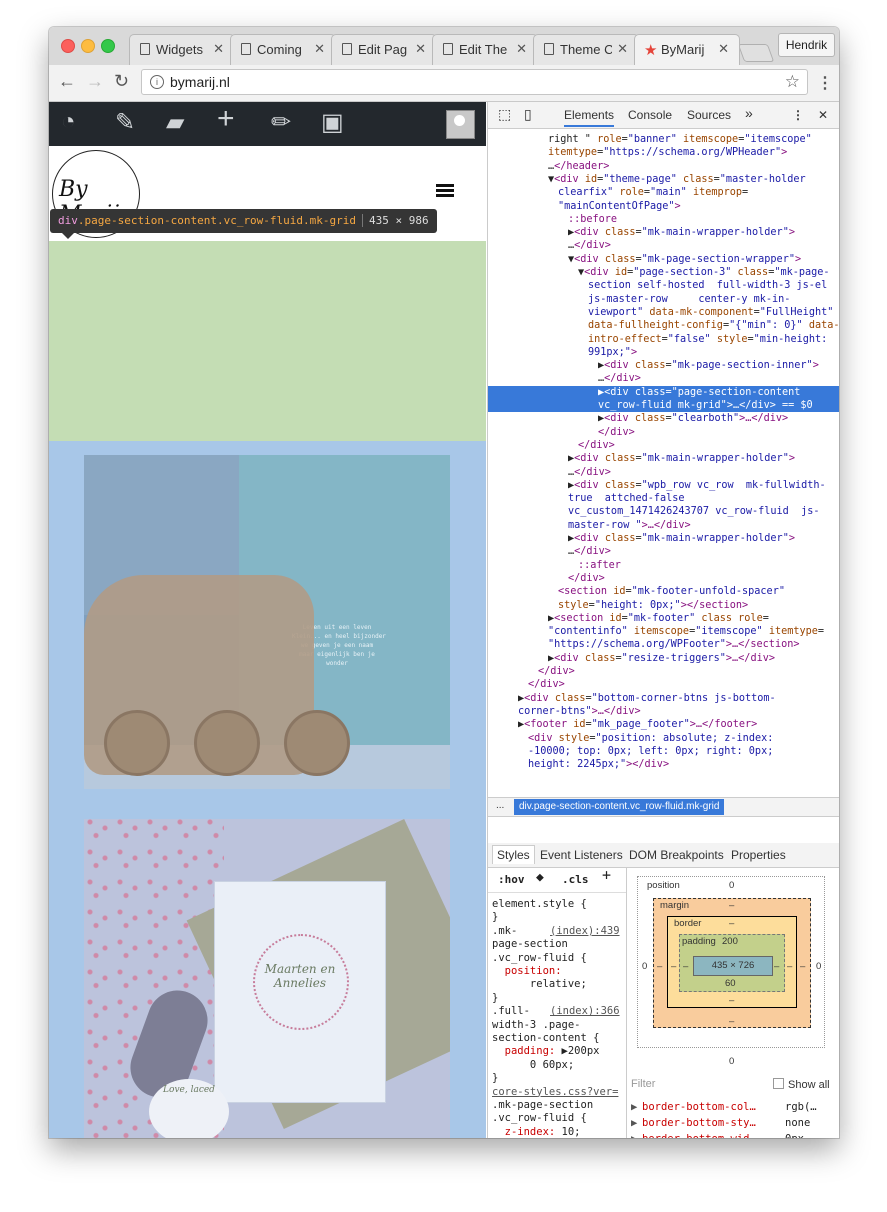  Describe the element at coordinates (687, 49) in the screenshot. I see `tab-bymarij: ★ ByMarij ✕` at that location.